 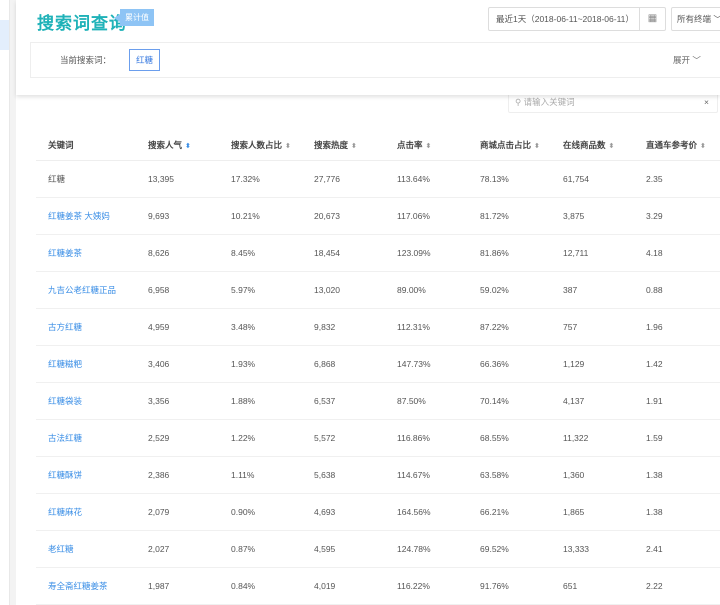 What do you see at coordinates (177, 290) in the screenshot?
I see `table-cell: 6,958` at bounding box center [177, 290].